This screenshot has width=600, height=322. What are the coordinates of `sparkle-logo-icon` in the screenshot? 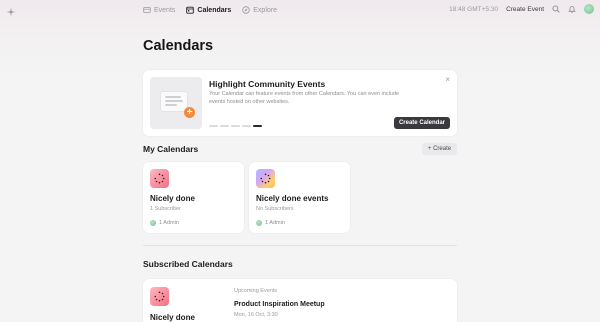 It's located at (11, 10).